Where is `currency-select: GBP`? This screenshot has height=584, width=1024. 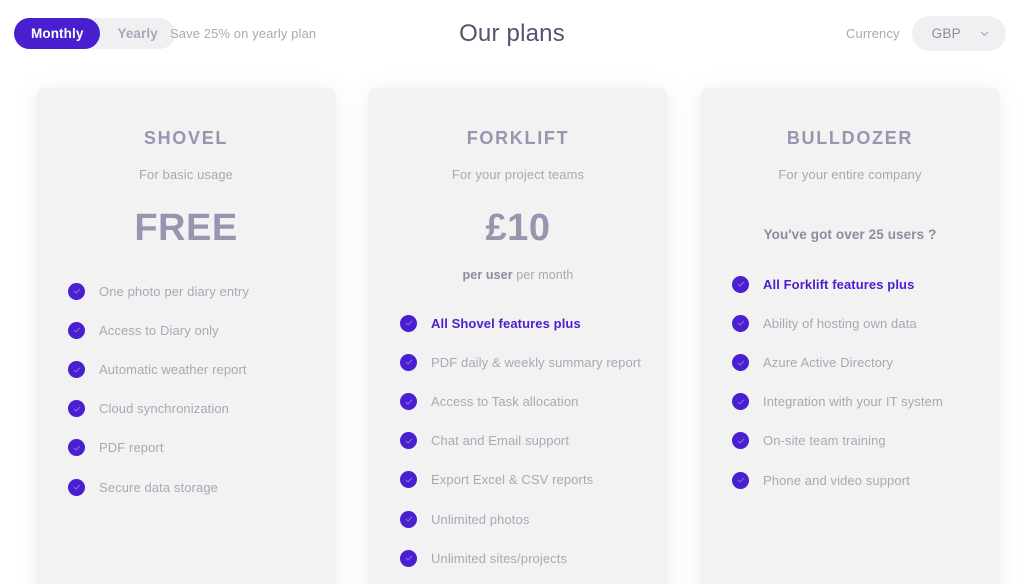 currency-select: GBP is located at coordinates (958, 33).